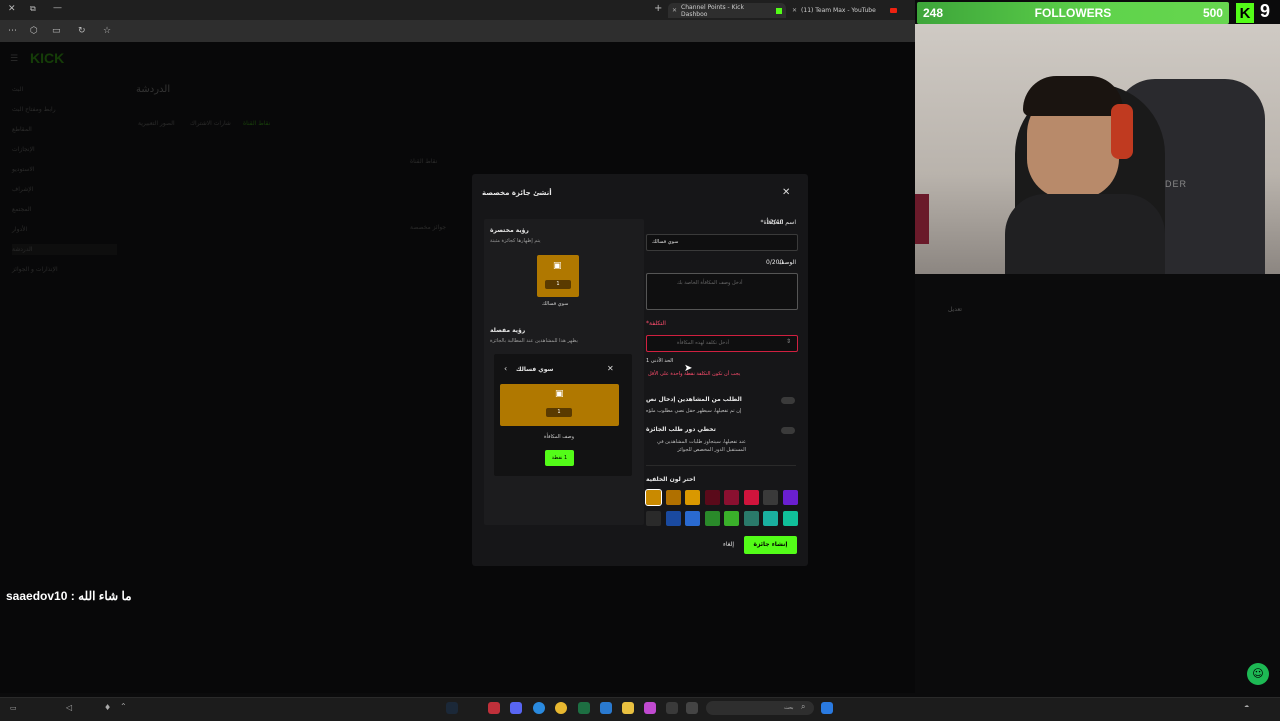 This screenshot has height=721, width=1280. What do you see at coordinates (760, 708) in the screenshot?
I see `taskbar-search: بحث ⌕` at bounding box center [760, 708].